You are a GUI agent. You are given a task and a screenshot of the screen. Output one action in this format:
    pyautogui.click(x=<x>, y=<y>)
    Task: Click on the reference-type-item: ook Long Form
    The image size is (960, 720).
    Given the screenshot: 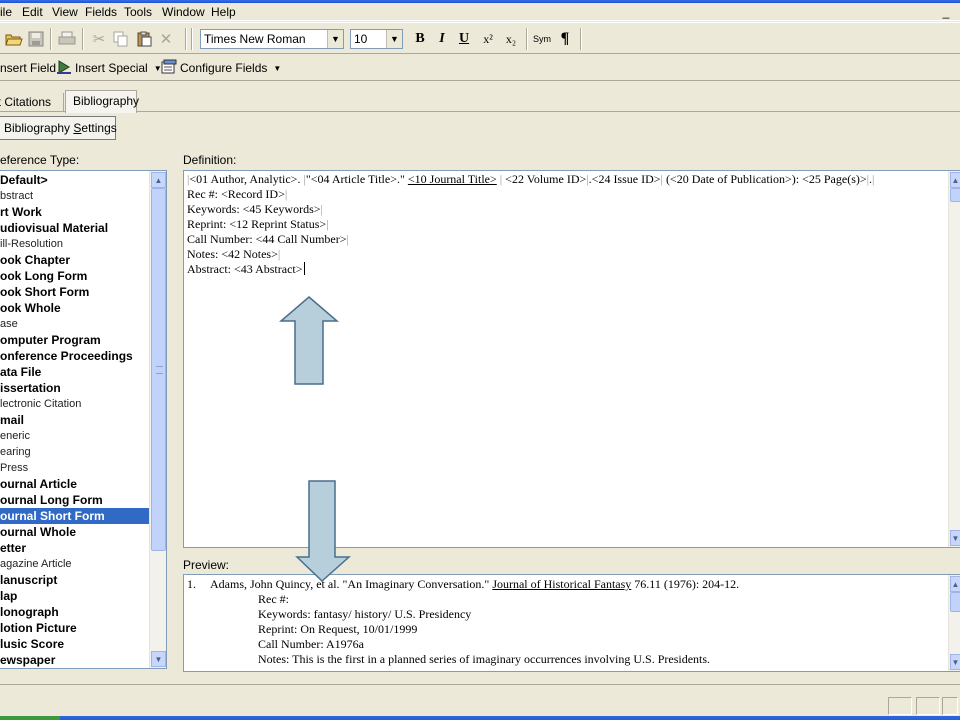 What is the action you would take?
    pyautogui.click(x=74, y=276)
    